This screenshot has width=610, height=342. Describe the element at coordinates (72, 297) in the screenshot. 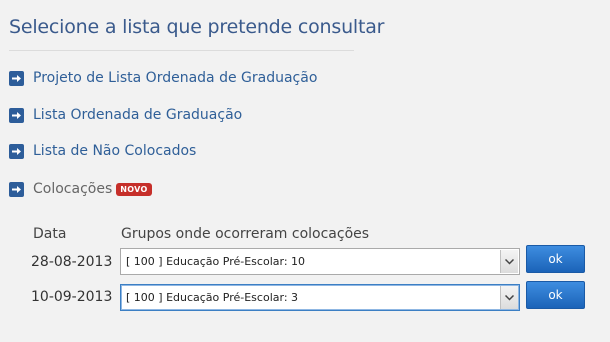

I see `placement-date: 10-09-2013` at that location.